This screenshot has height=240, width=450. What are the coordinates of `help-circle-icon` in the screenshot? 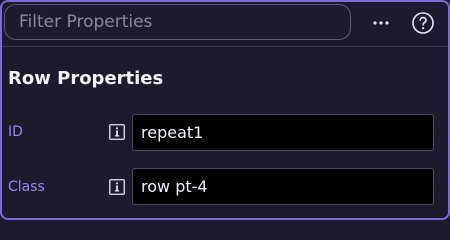 It's located at (423, 23).